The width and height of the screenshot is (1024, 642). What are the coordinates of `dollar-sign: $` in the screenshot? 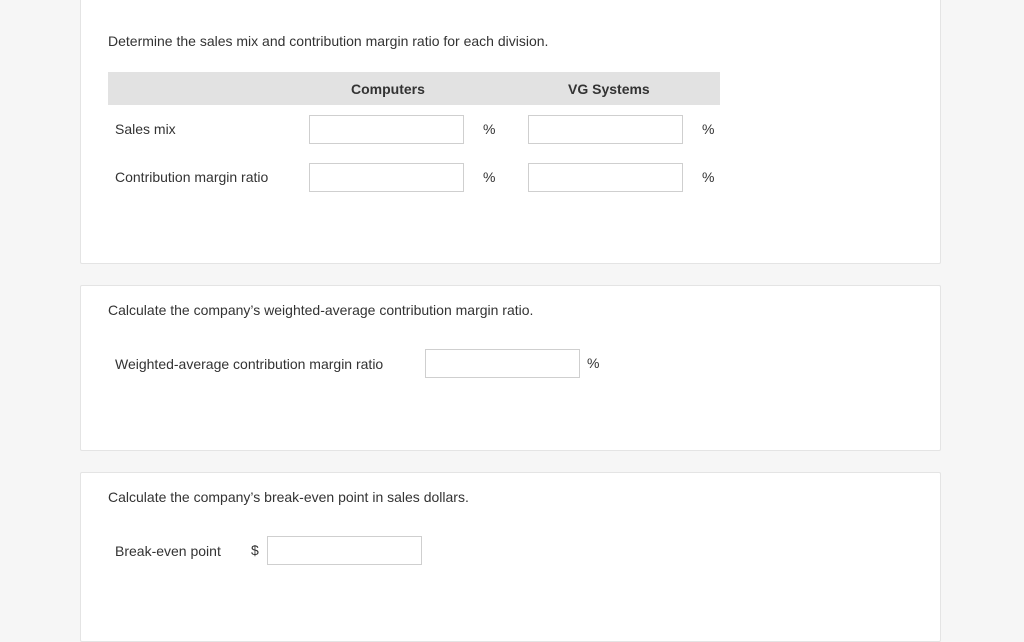 It's located at (255, 550).